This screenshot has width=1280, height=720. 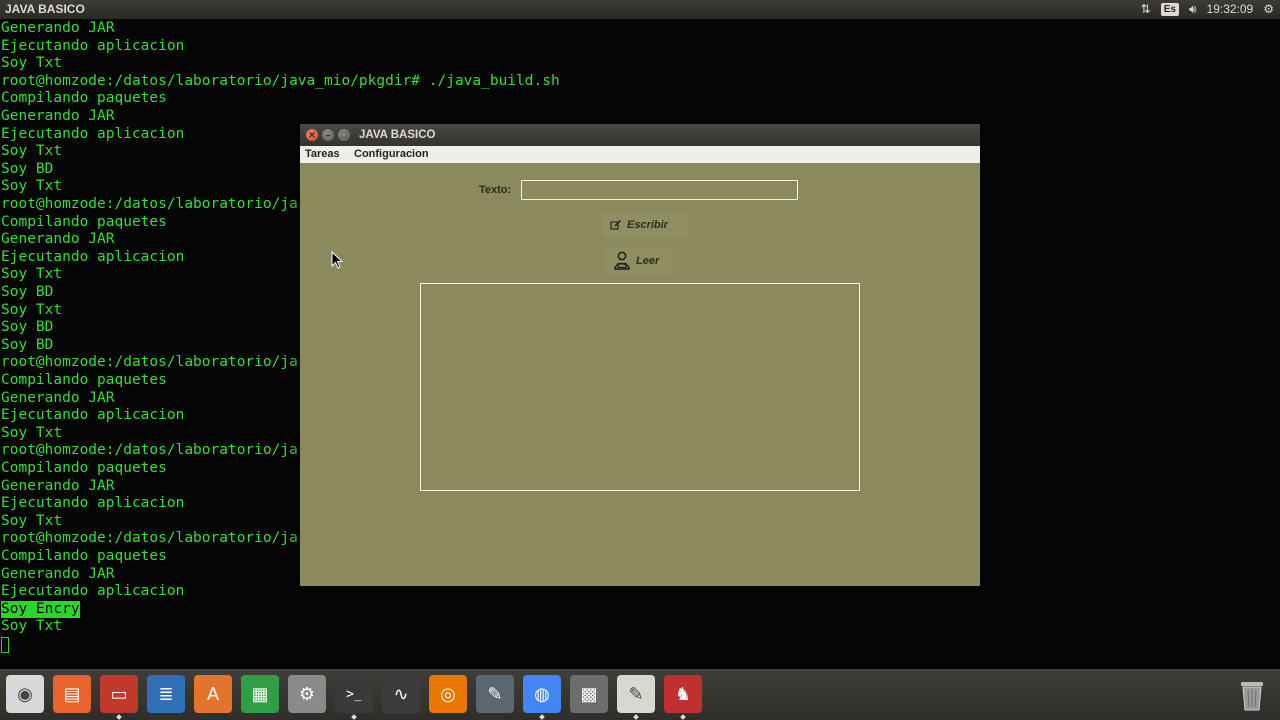 I want to click on presentation-icon: ▤, so click(x=72, y=693).